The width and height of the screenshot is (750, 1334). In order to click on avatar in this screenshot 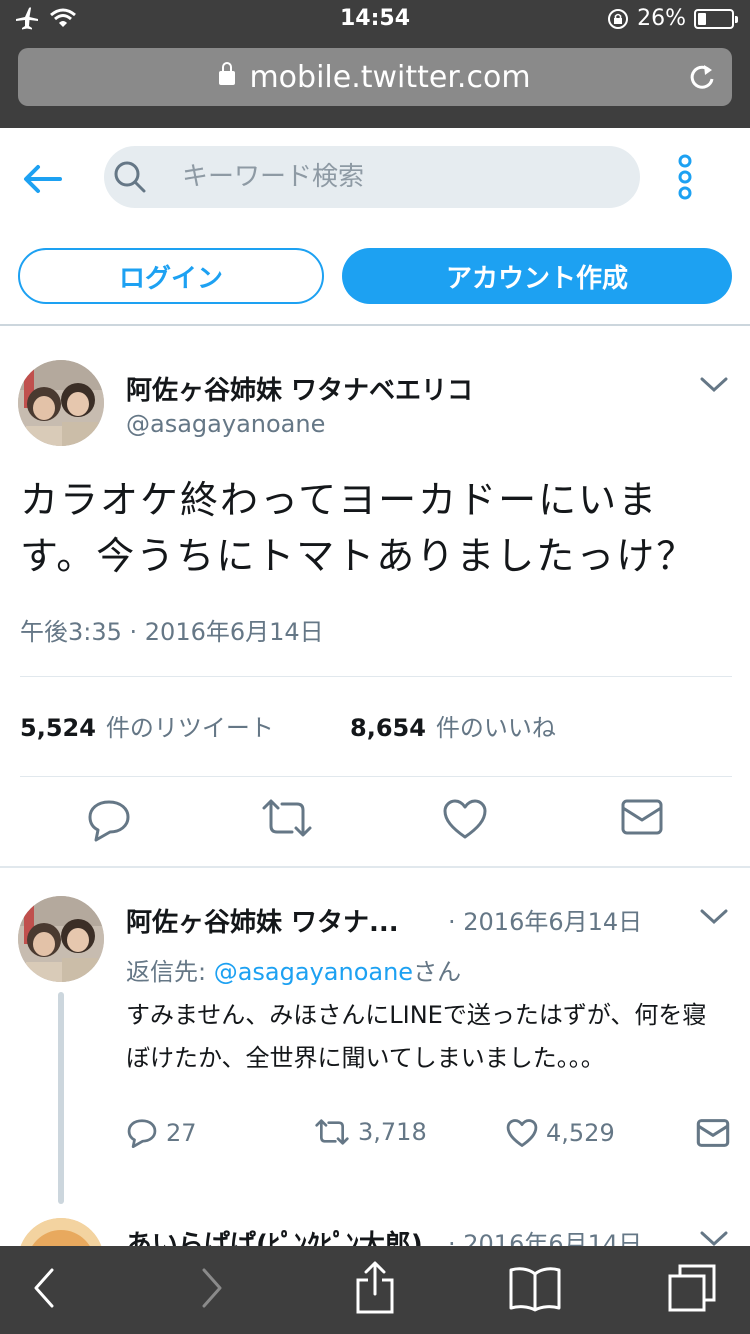, I will do `click(61, 403)`.